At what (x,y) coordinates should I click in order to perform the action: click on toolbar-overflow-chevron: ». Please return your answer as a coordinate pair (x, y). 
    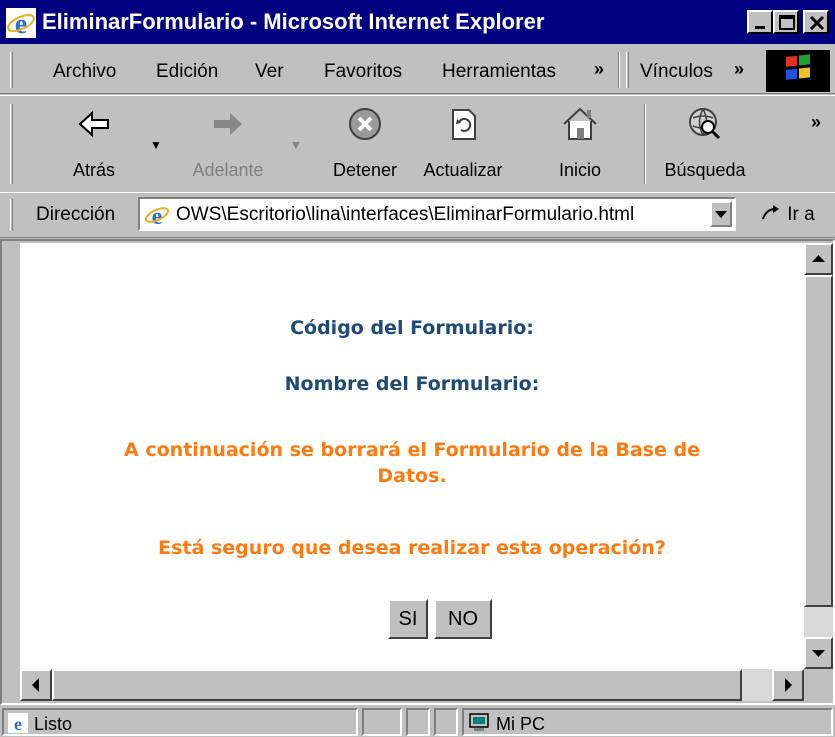
    Looking at the image, I should click on (816, 122).